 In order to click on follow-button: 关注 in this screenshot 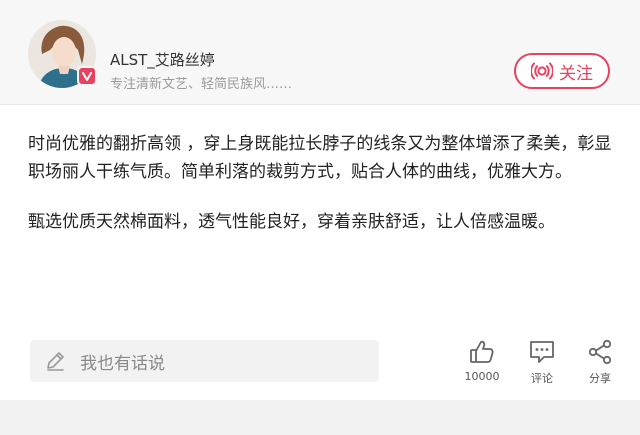, I will do `click(562, 71)`.